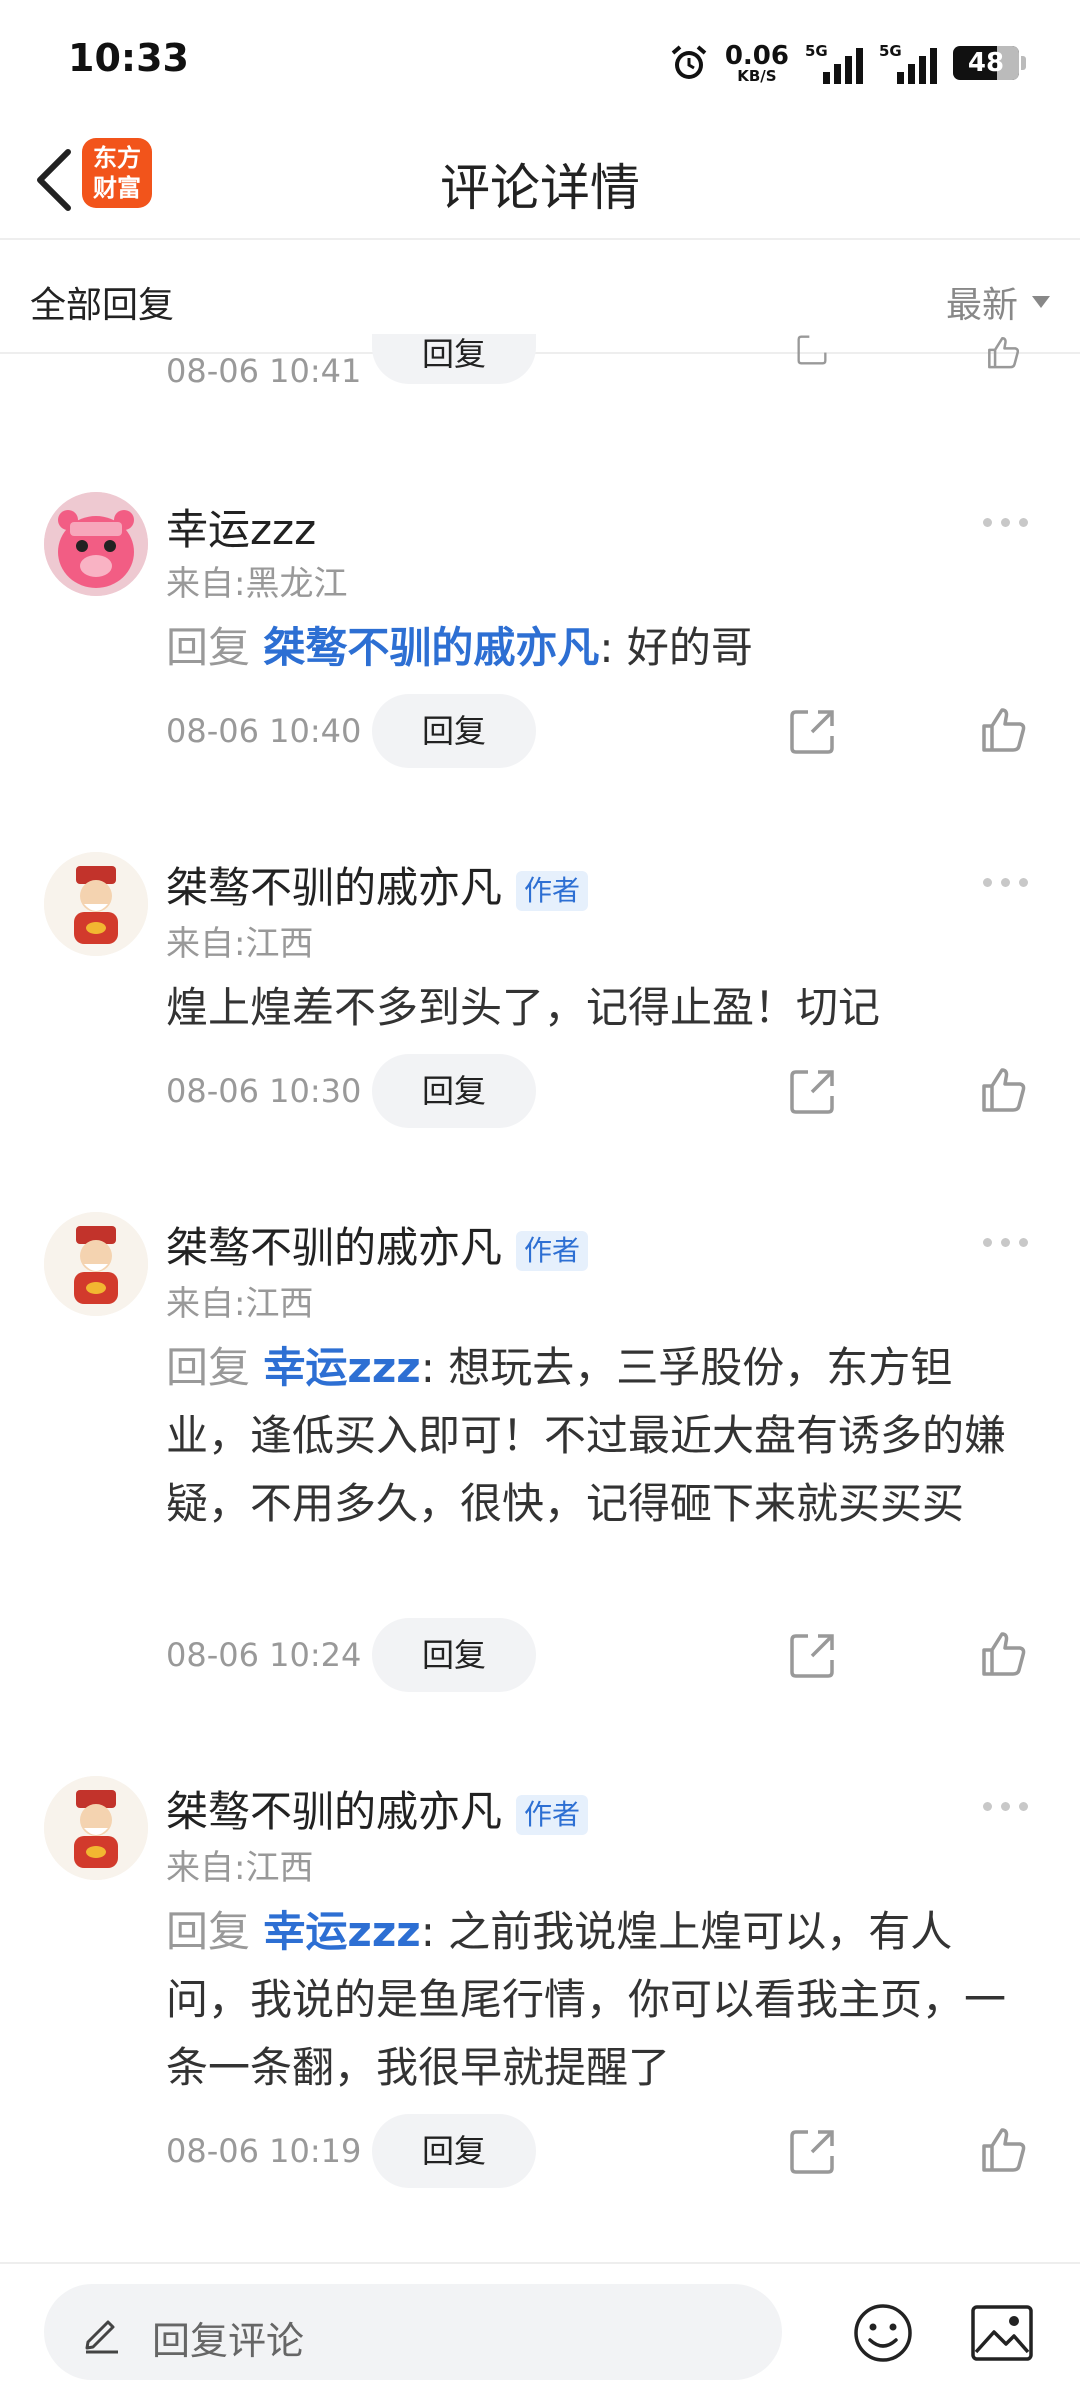  I want to click on signal-icon-sim2: 5G, so click(908, 63).